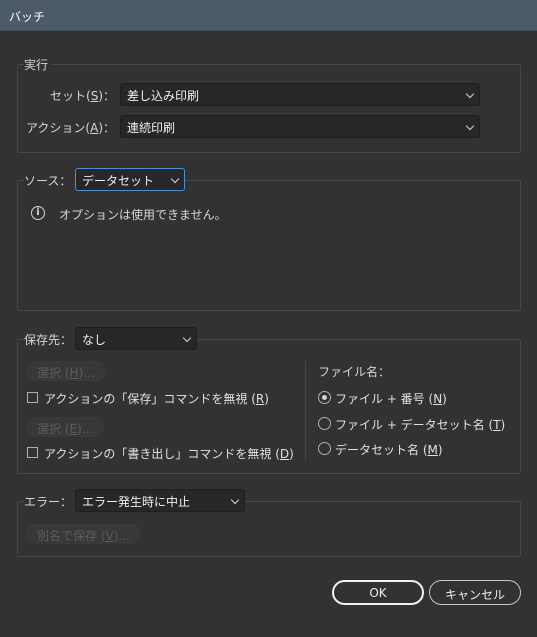 The image size is (537, 637). What do you see at coordinates (354, 372) in the screenshot?
I see `filename-label: ファイル名：` at bounding box center [354, 372].